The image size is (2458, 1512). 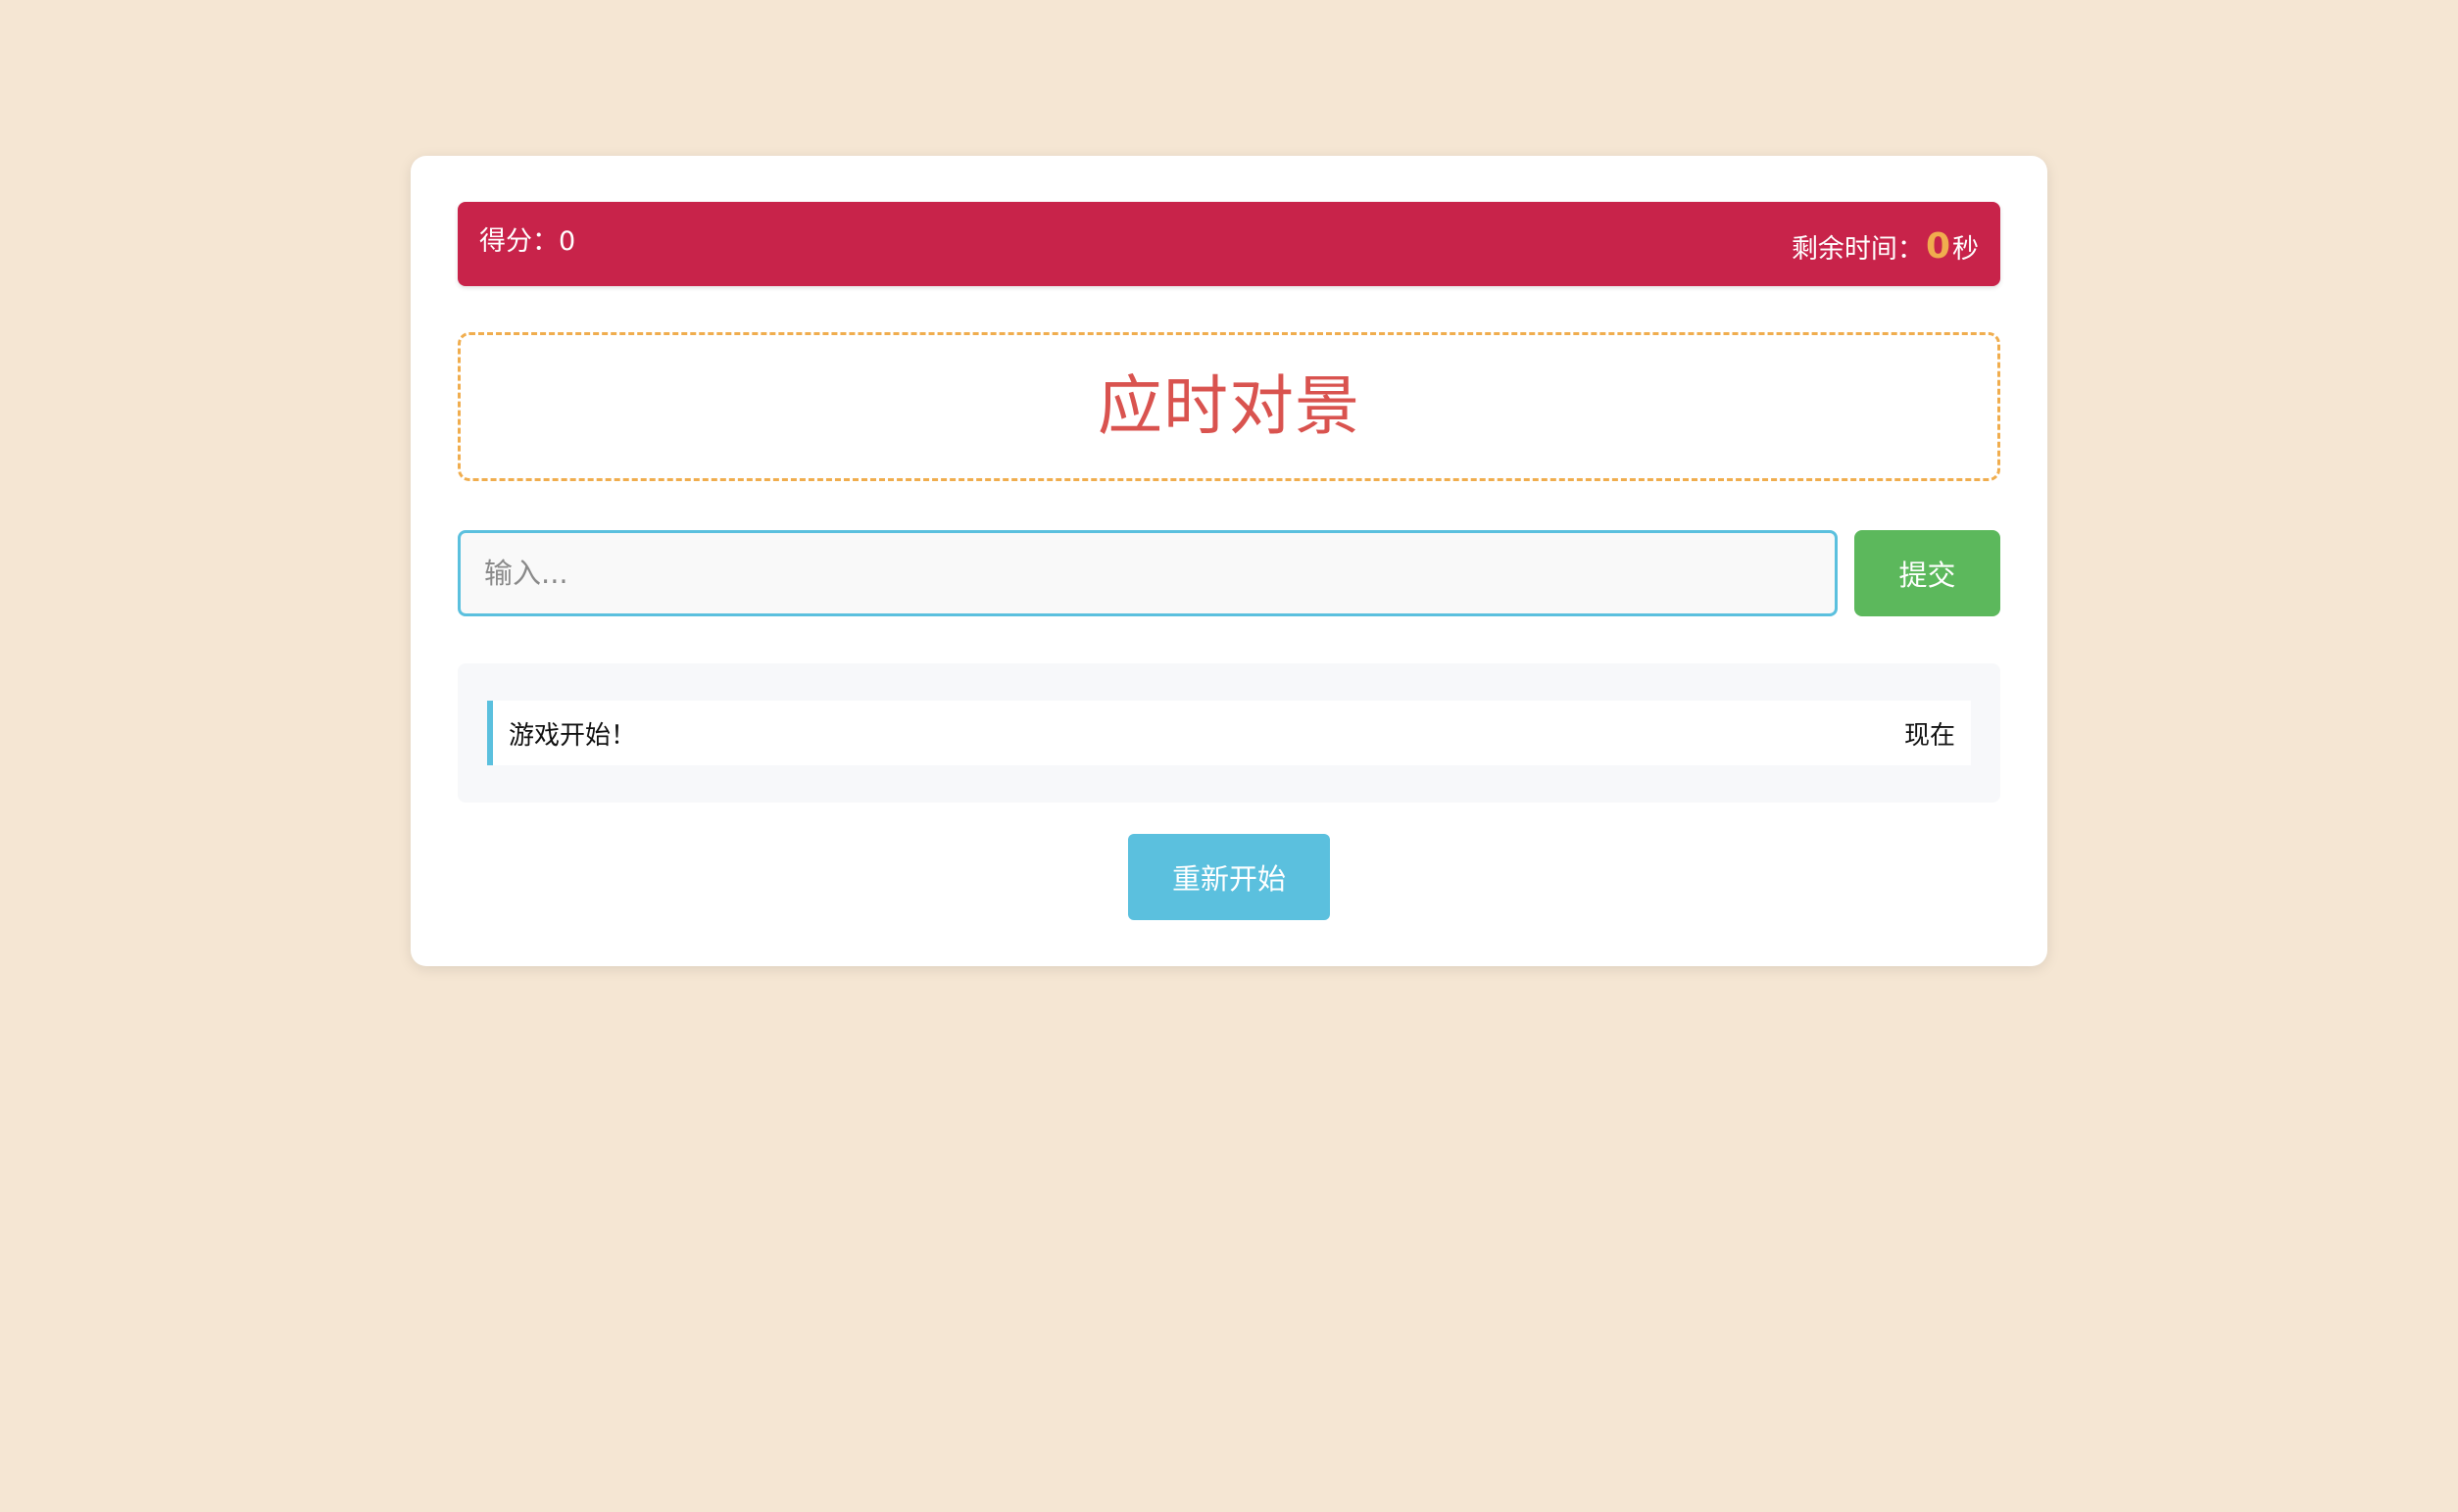 I want to click on log-entry: 游戏开始！ 现在, so click(x=1229, y=733).